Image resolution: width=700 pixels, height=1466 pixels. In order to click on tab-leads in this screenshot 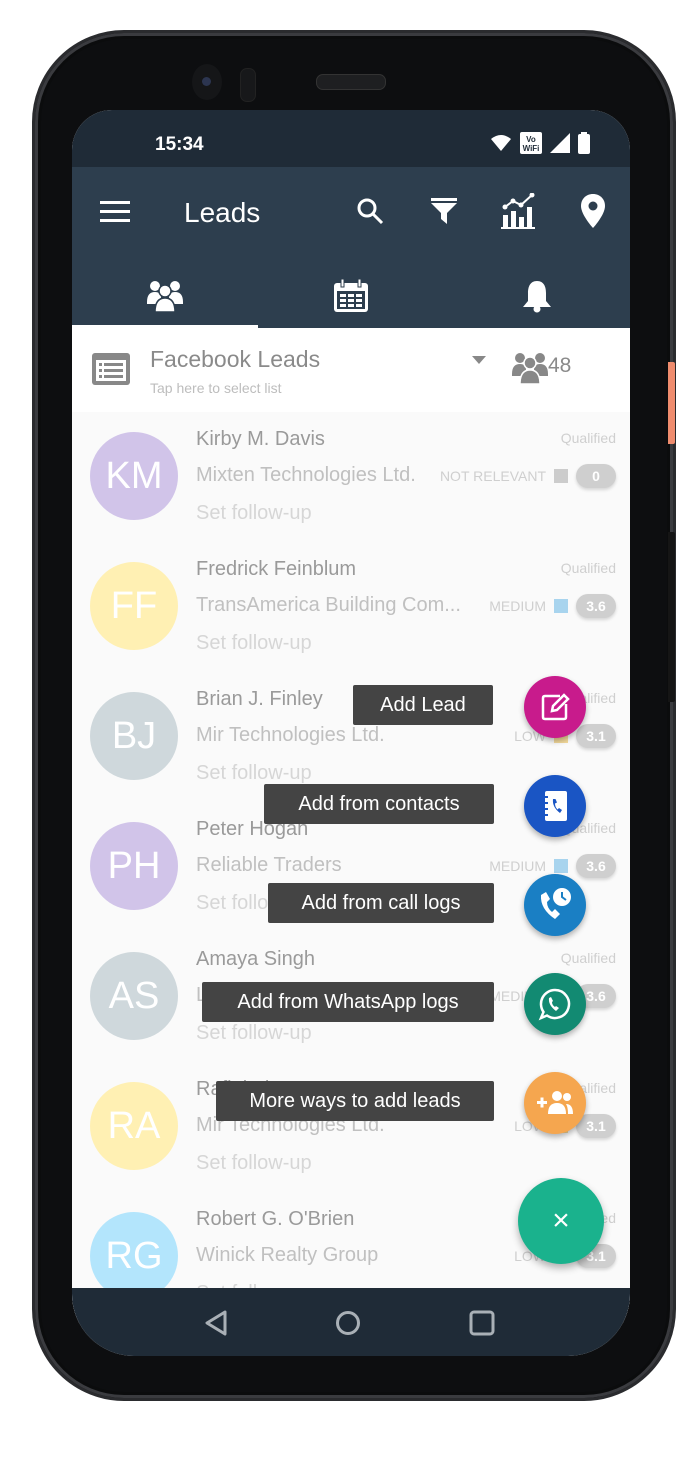, I will do `click(165, 296)`.